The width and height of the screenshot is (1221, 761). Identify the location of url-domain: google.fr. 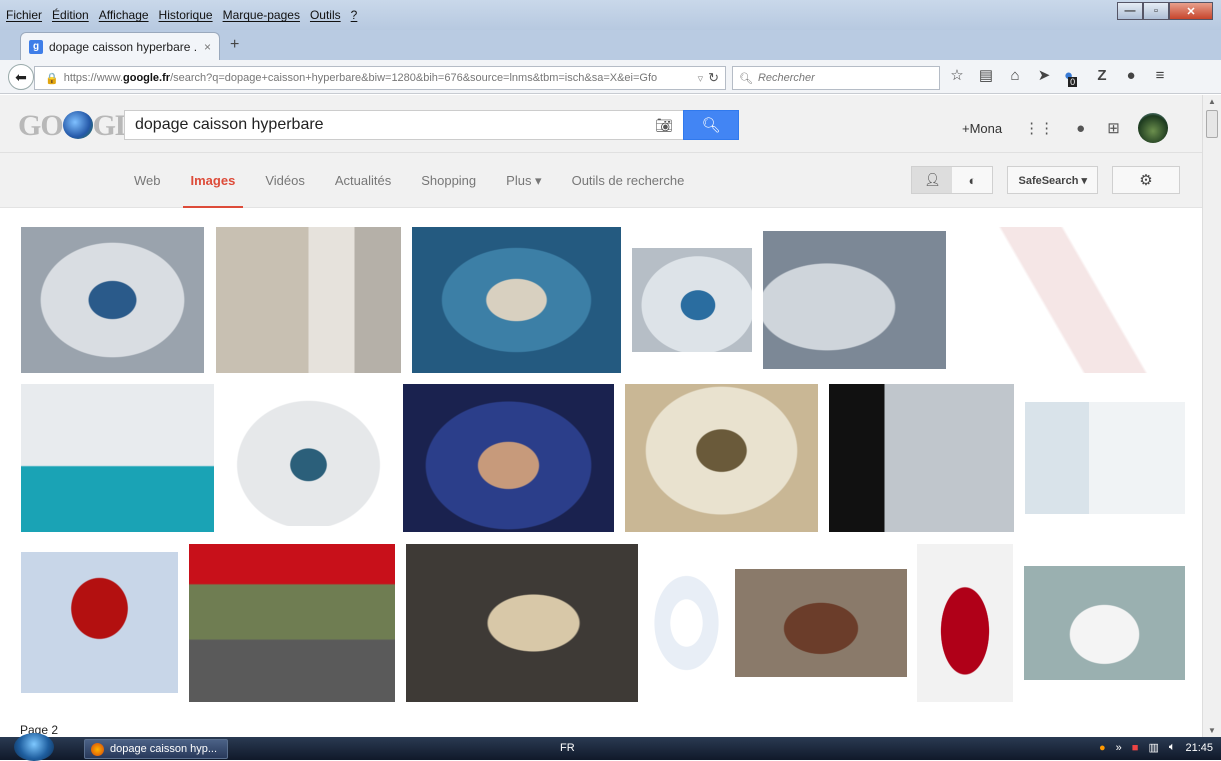
(147, 78).